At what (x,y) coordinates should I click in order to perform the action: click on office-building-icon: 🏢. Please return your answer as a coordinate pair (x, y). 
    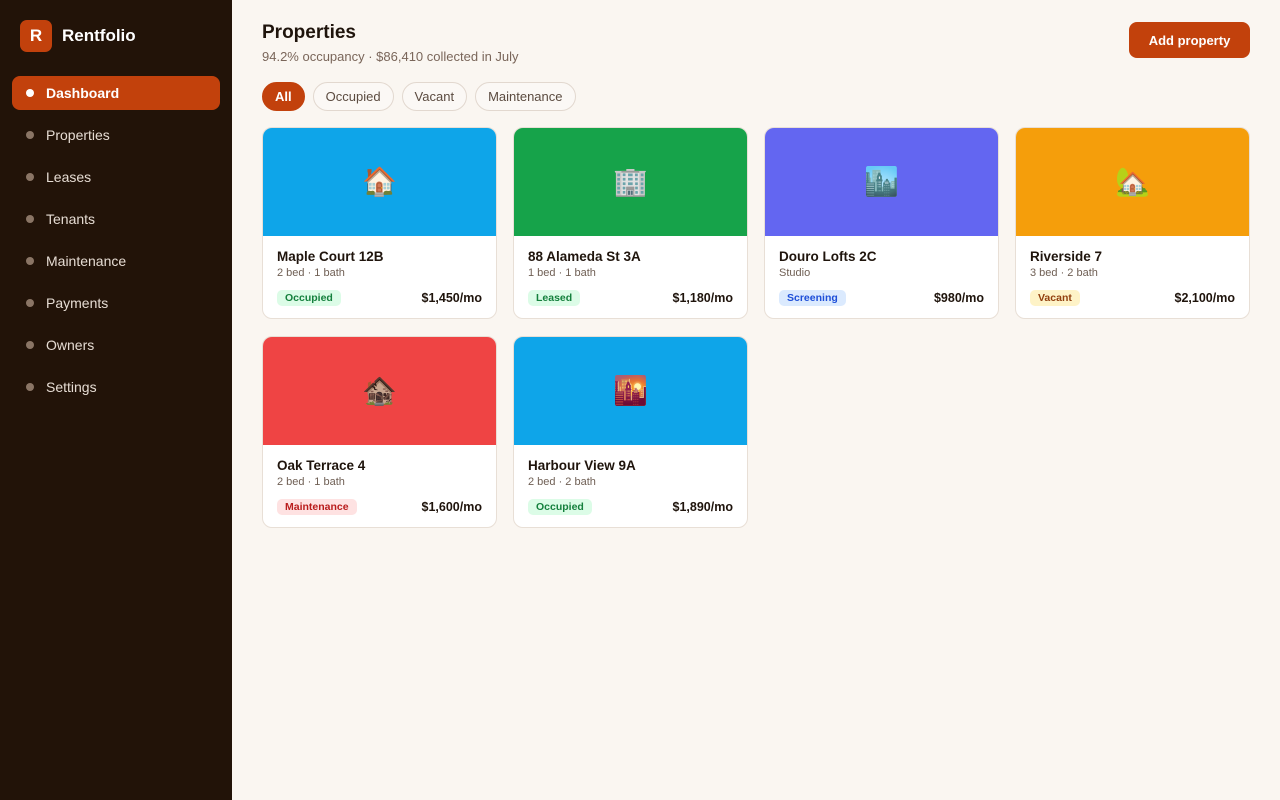
    Looking at the image, I should click on (630, 181).